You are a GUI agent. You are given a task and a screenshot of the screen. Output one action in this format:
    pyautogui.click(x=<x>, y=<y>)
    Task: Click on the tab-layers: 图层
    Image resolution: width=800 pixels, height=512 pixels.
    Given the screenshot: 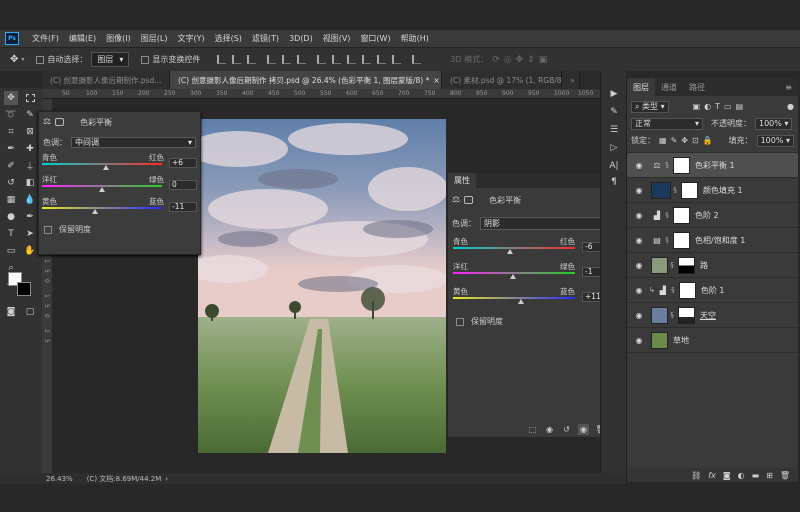 What is the action you would take?
    pyautogui.click(x=641, y=87)
    